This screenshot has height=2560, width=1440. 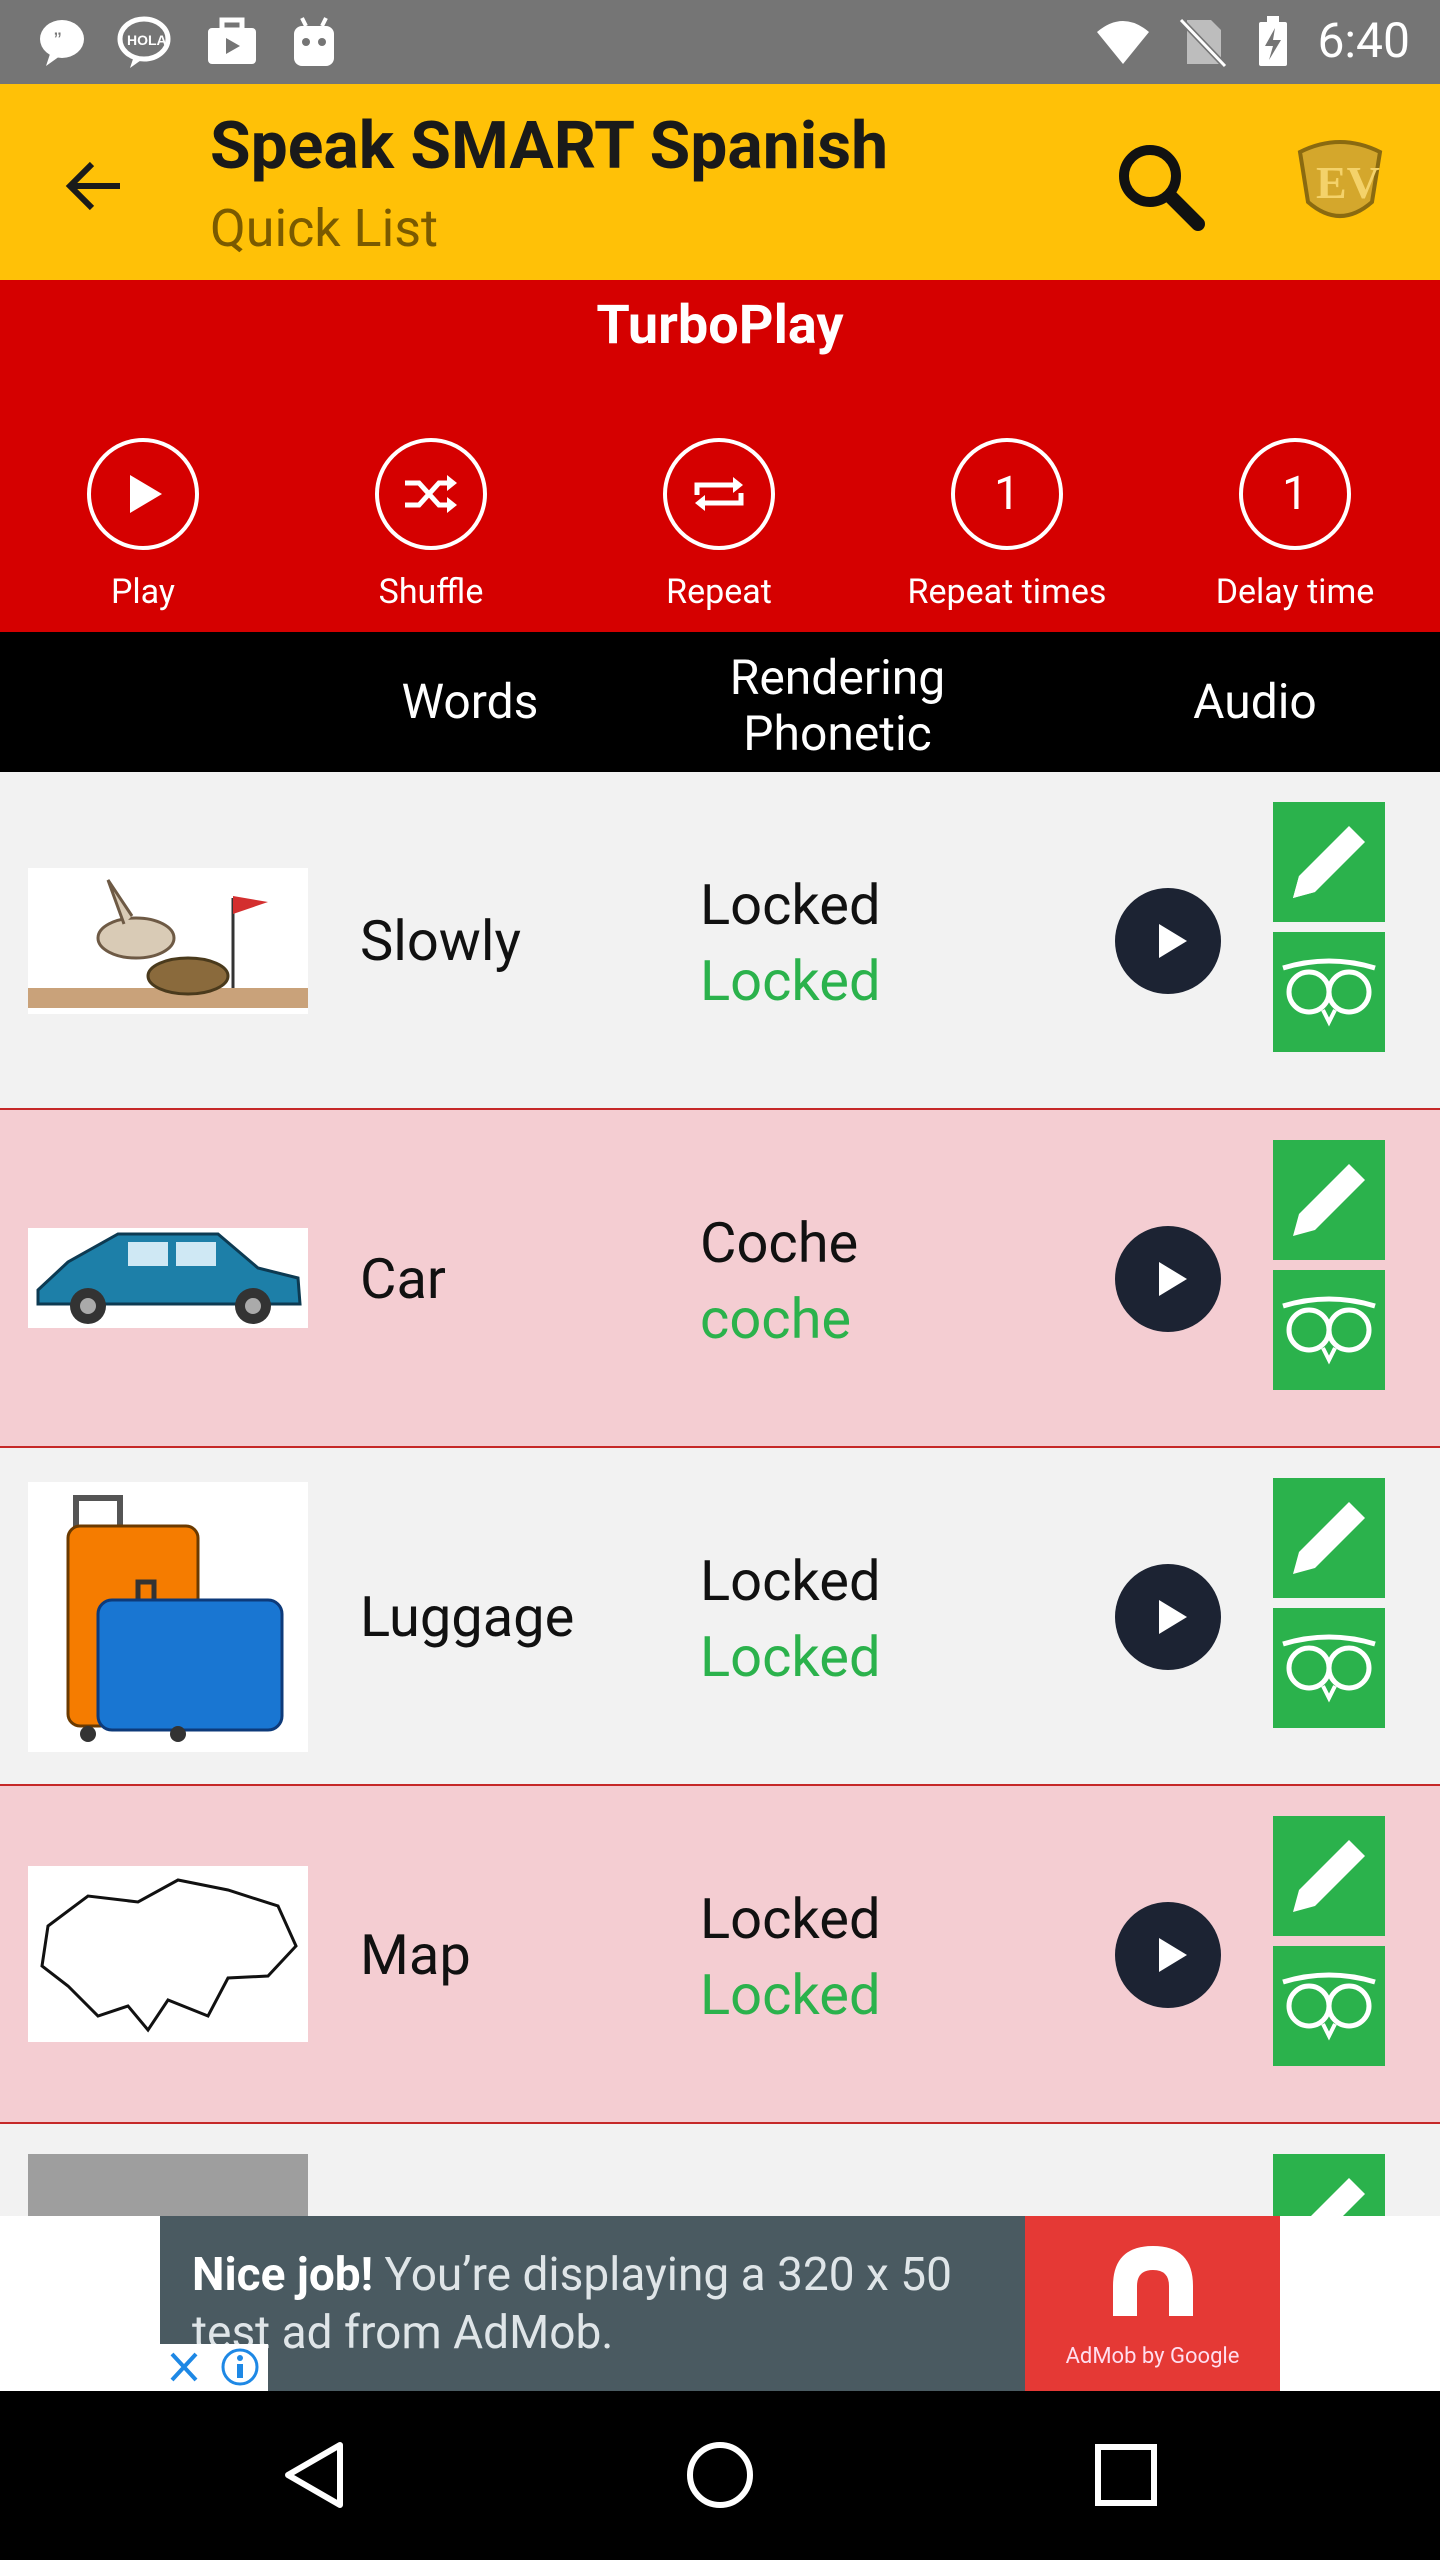 I want to click on list-item: Map Locked Locked, so click(x=720, y=1955).